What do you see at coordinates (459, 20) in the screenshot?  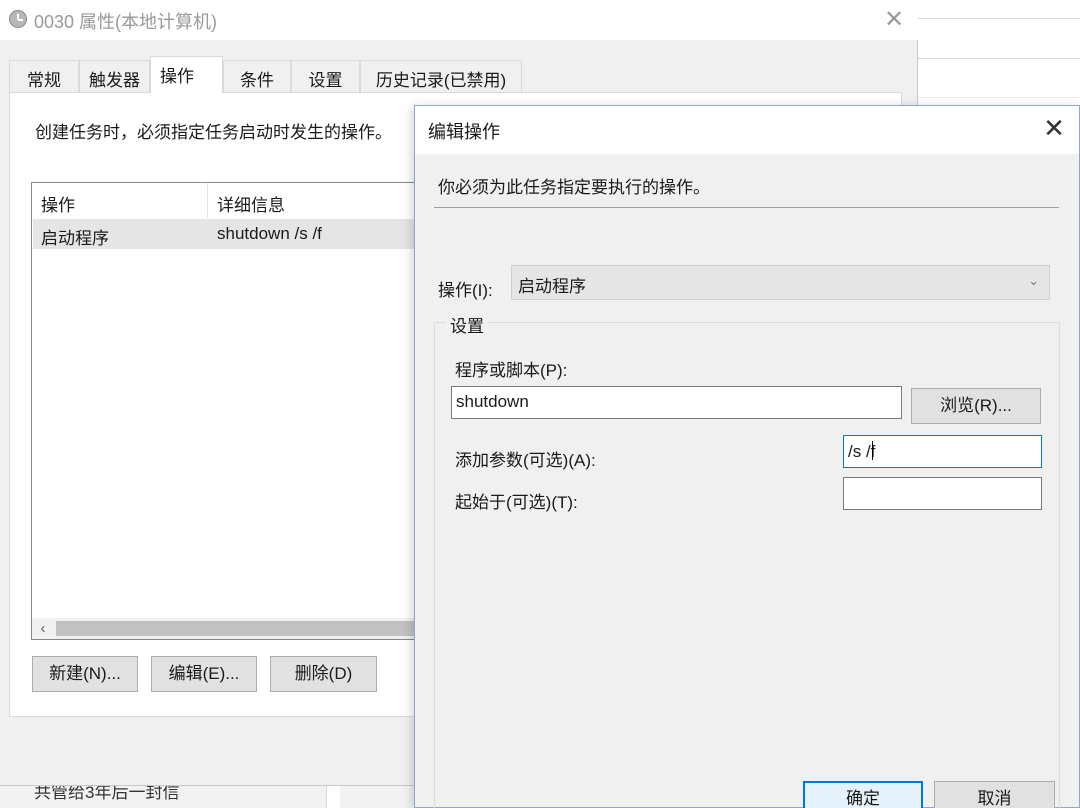 I see `title-bar: 0030 属性(本地计算机) ✕` at bounding box center [459, 20].